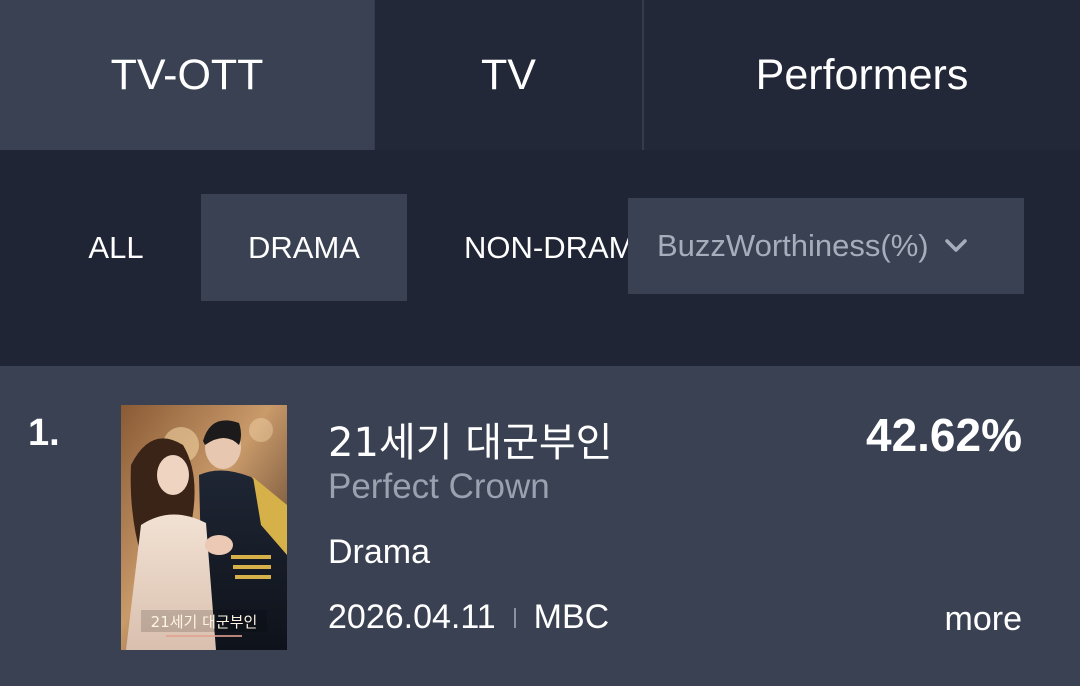 This screenshot has width=1080, height=686. I want to click on show-meta: 2026.04.11 MBC, so click(468, 617).